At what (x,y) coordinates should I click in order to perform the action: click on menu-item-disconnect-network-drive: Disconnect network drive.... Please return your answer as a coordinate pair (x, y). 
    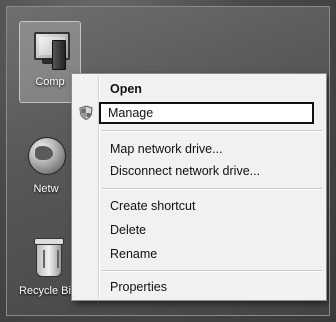
    Looking at the image, I should click on (199, 171).